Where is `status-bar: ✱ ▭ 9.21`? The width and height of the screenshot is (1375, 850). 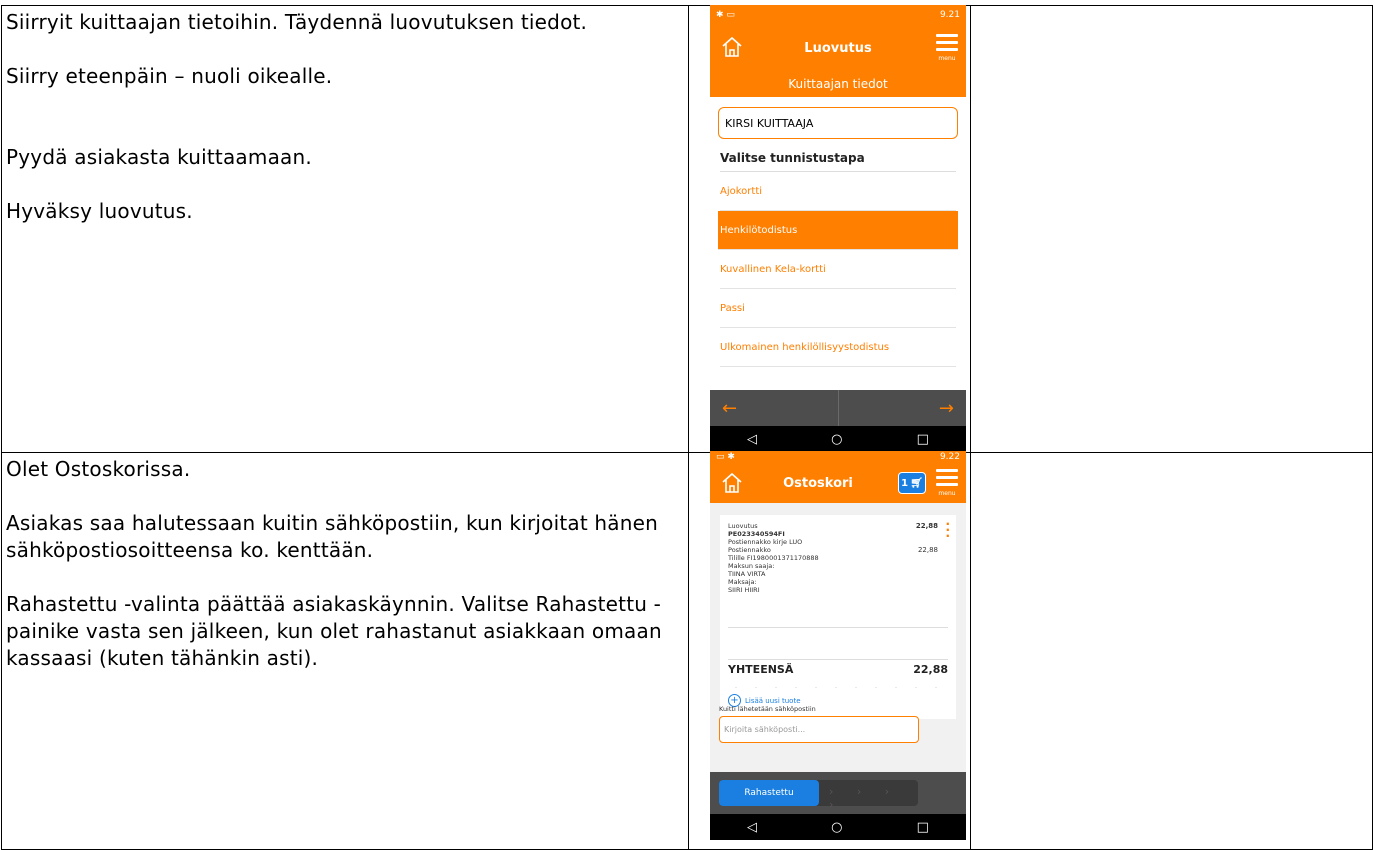
status-bar: ✱ ▭ 9.21 is located at coordinates (838, 15).